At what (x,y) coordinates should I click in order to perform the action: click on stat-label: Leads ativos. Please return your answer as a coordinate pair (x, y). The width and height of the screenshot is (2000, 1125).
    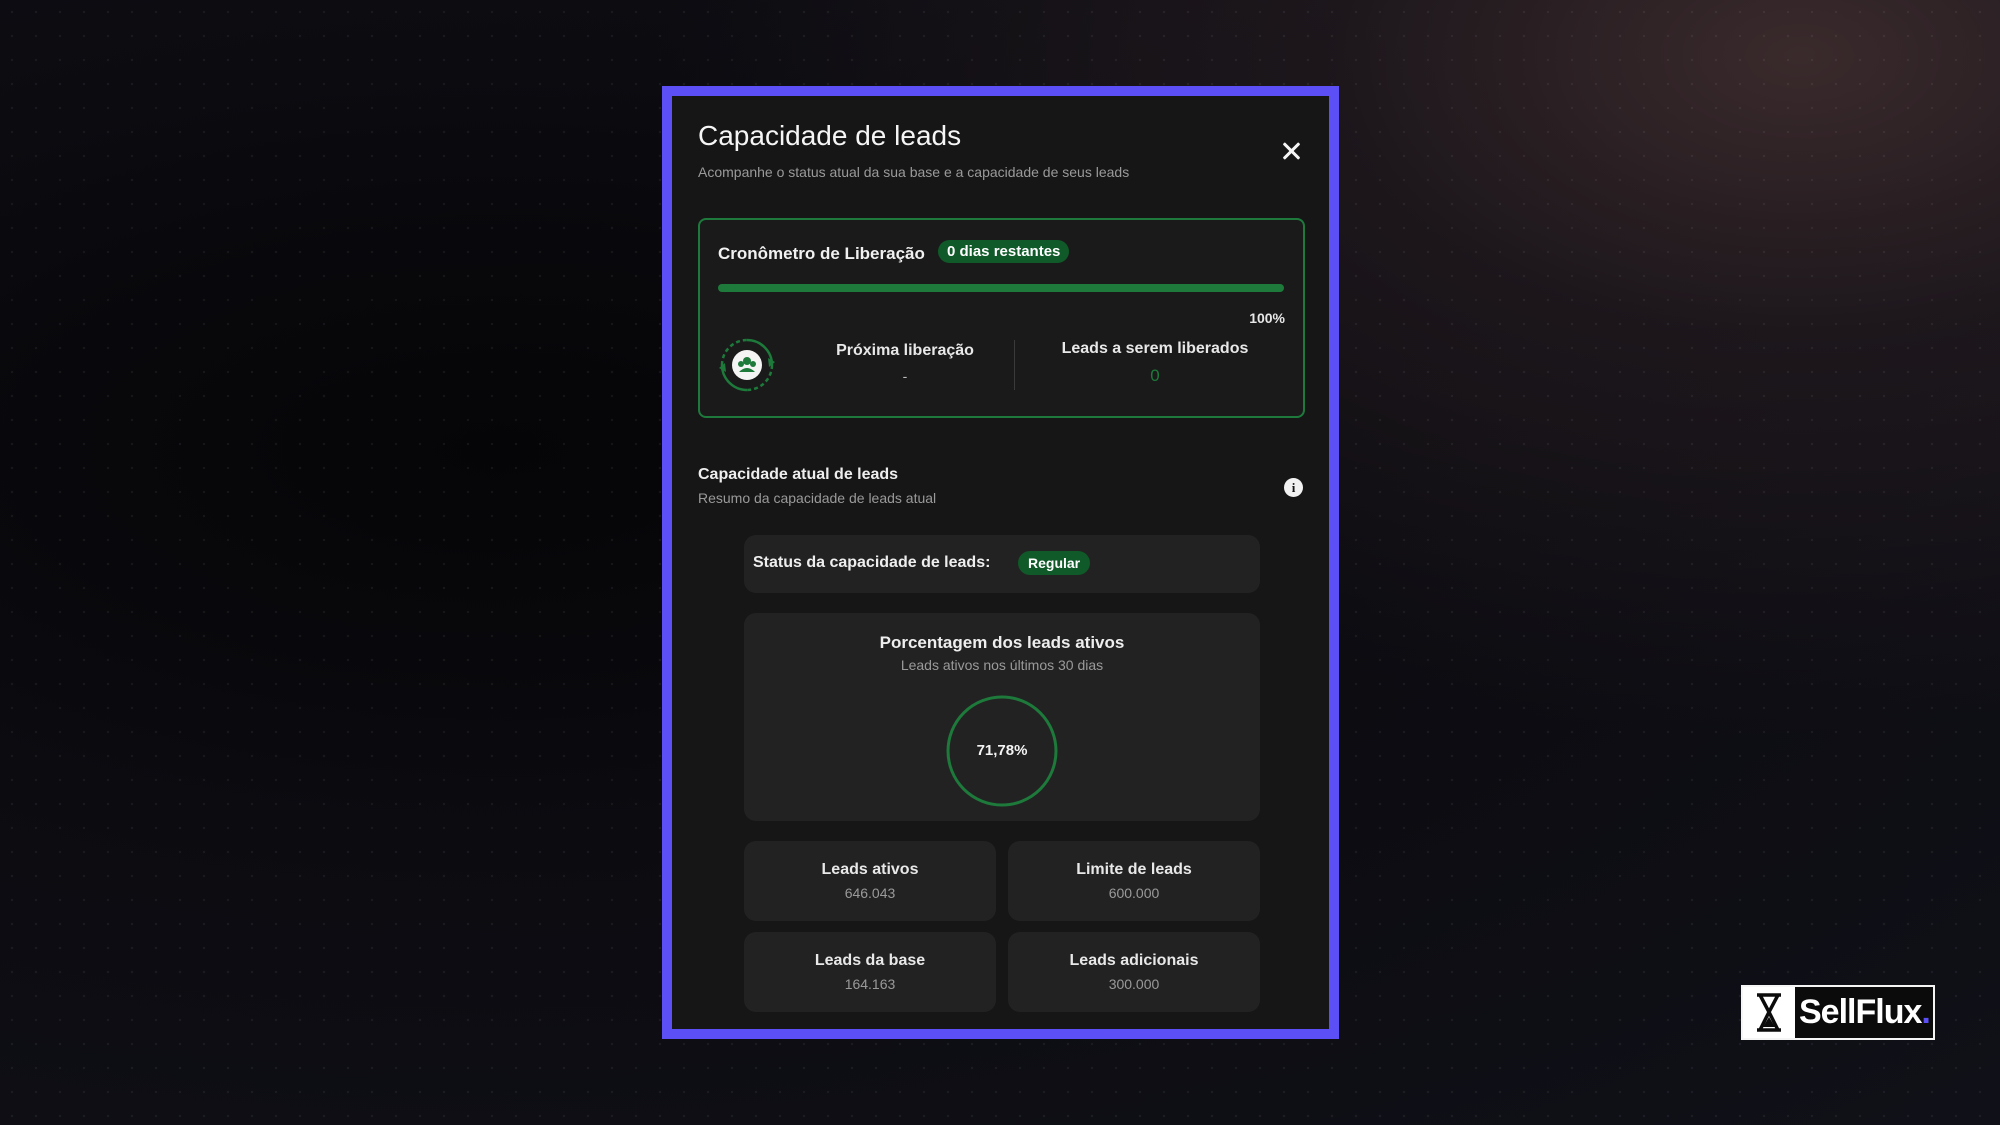
    Looking at the image, I should click on (870, 869).